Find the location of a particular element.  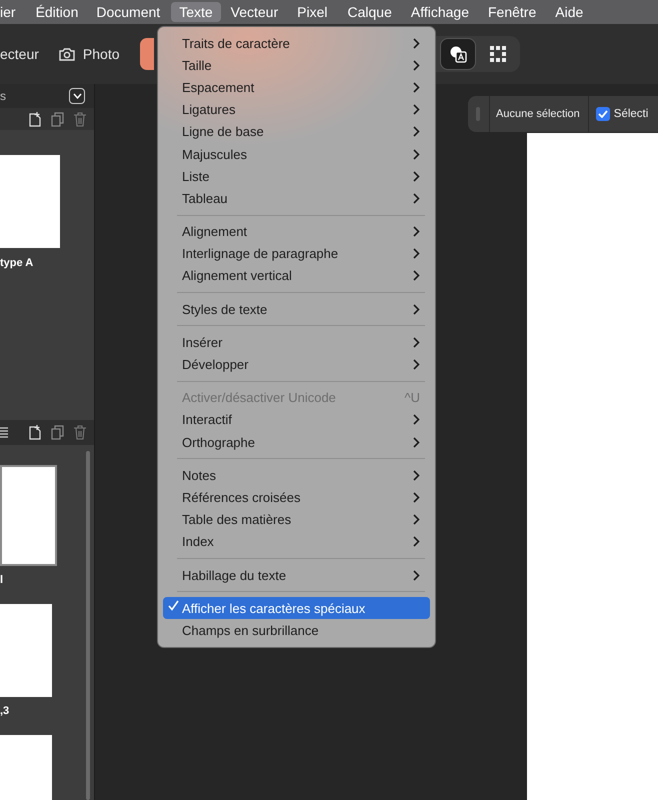

menu-item-label: Table des matières is located at coordinates (237, 520).